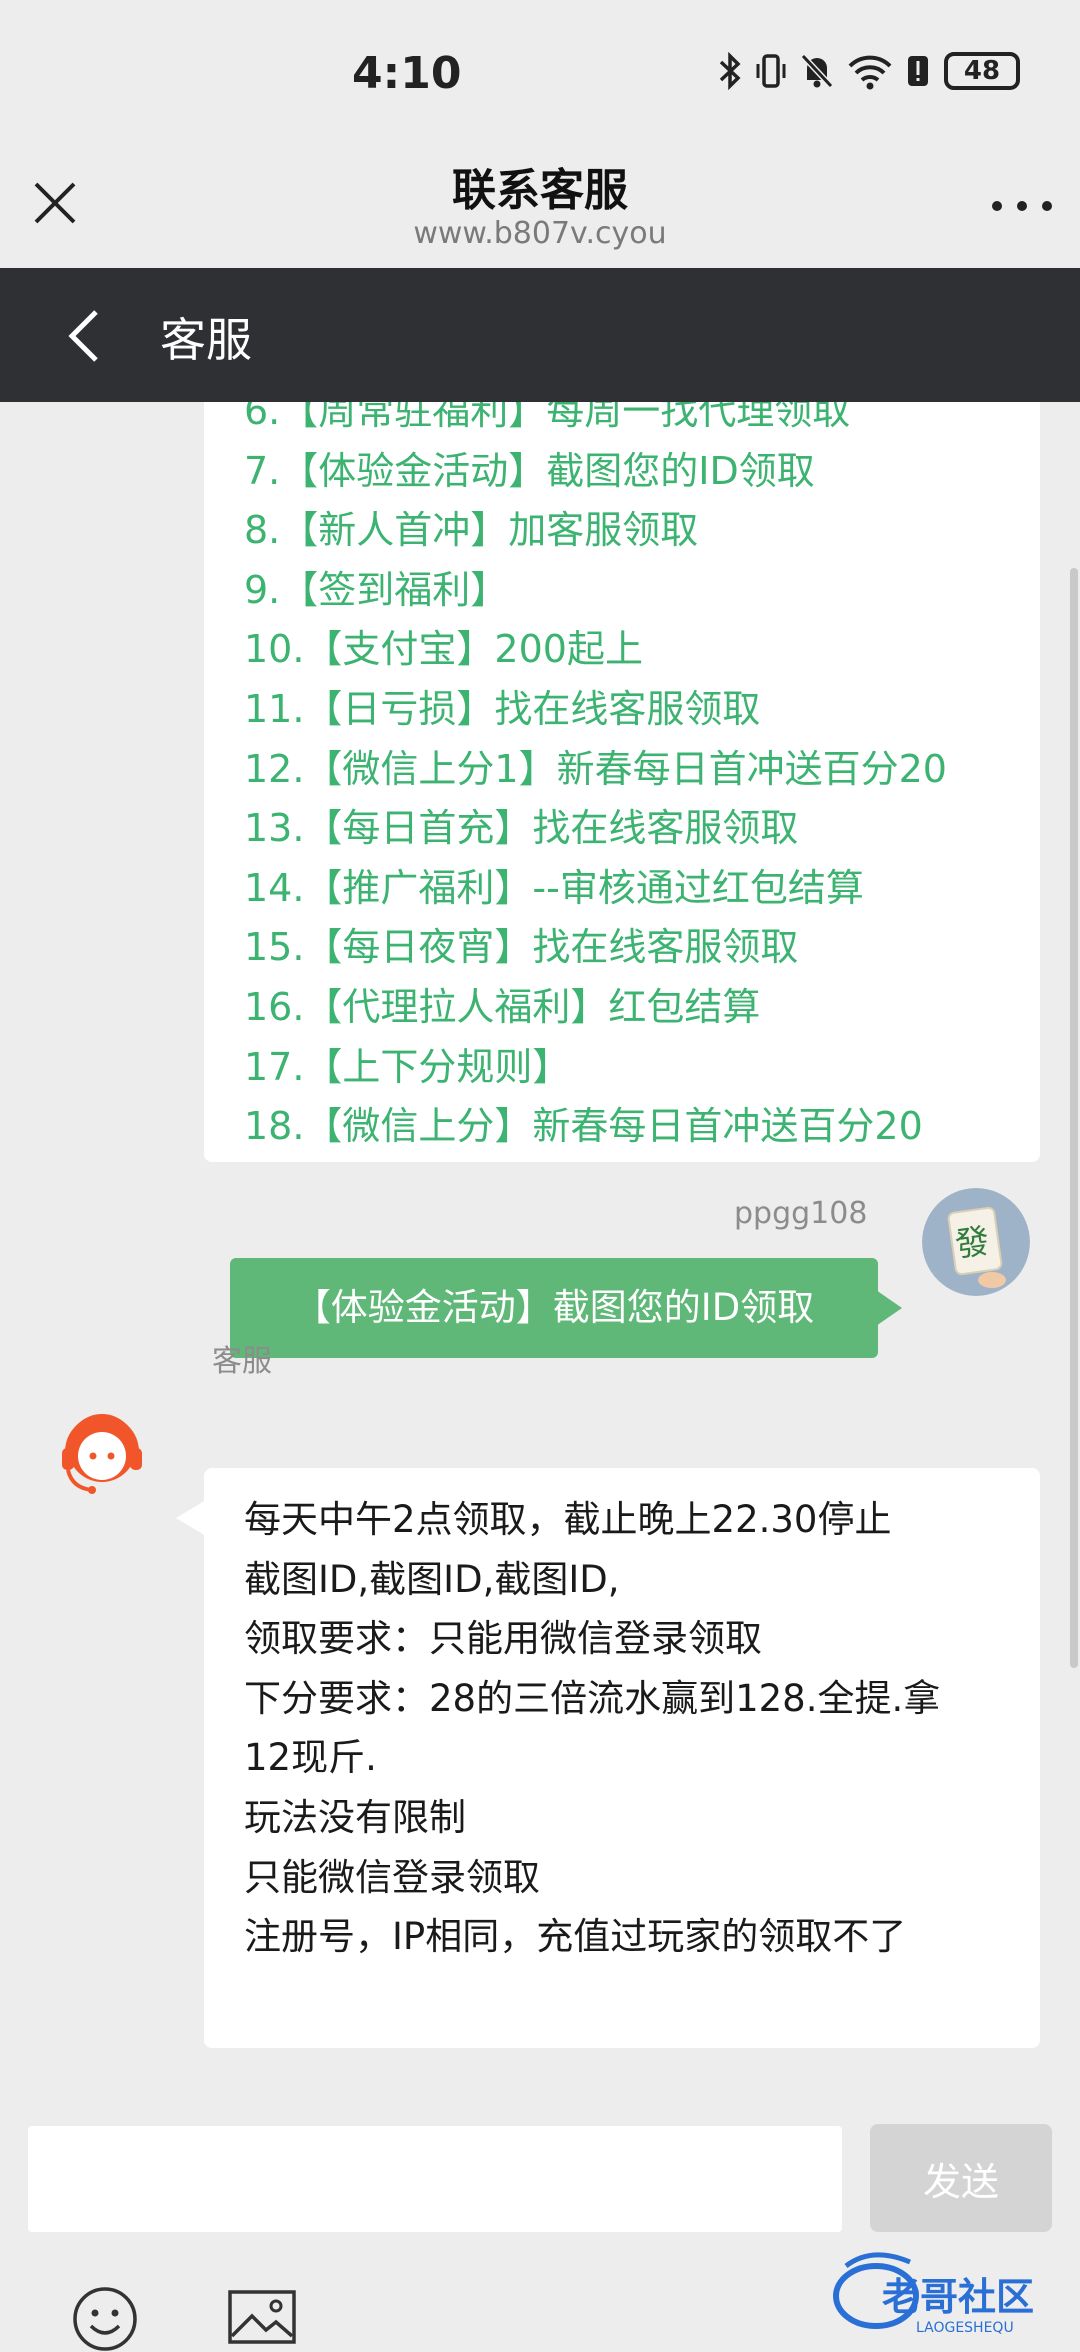 The height and width of the screenshot is (2352, 1080). Describe the element at coordinates (642, 710) in the screenshot. I see `menu-item: 11.【日亏损】找在线客服领取` at that location.